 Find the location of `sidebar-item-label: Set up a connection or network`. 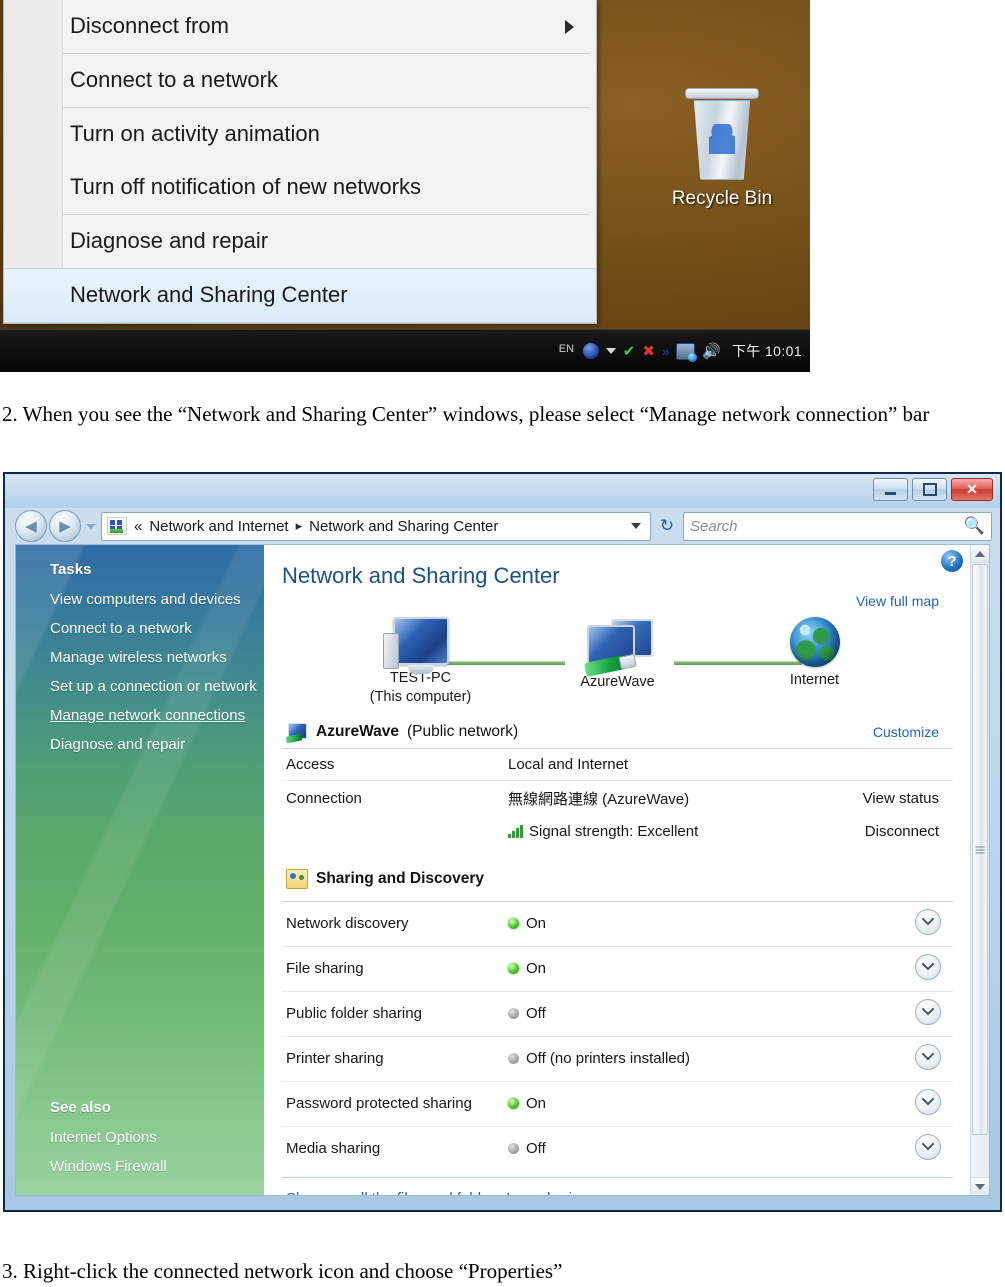

sidebar-item-label: Set up a connection or network is located at coordinates (153, 686).